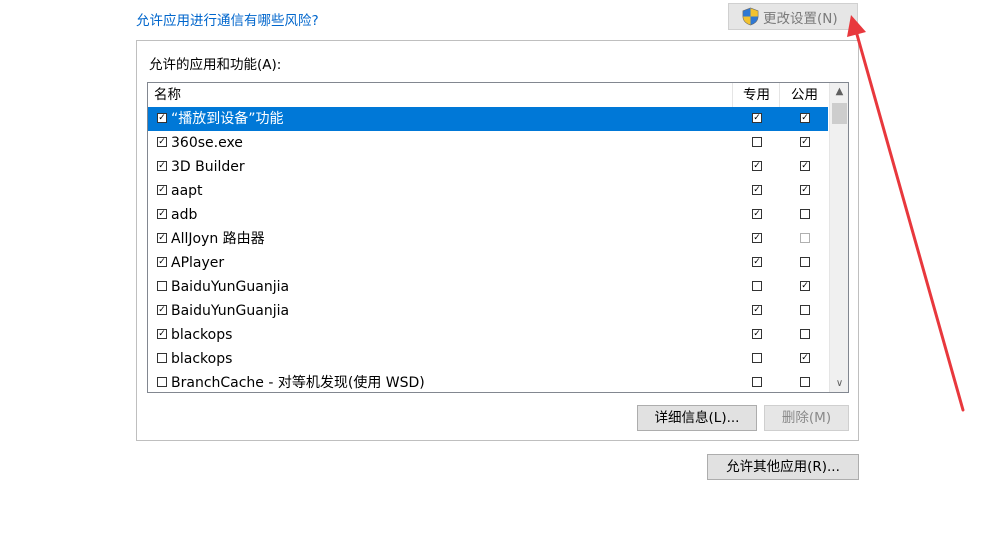 Image resolution: width=998 pixels, height=533 pixels. Describe the element at coordinates (184, 215) in the screenshot. I see `app-name: adb` at that location.